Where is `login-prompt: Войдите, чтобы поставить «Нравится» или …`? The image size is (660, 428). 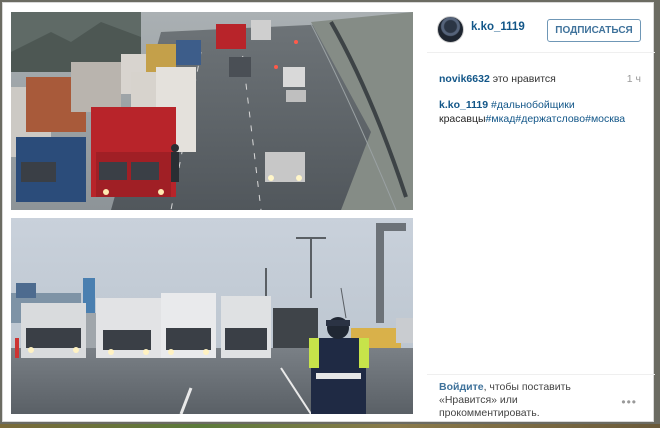 login-prompt: Войдите, чтобы поставить «Нравится» или … is located at coordinates (524, 400).